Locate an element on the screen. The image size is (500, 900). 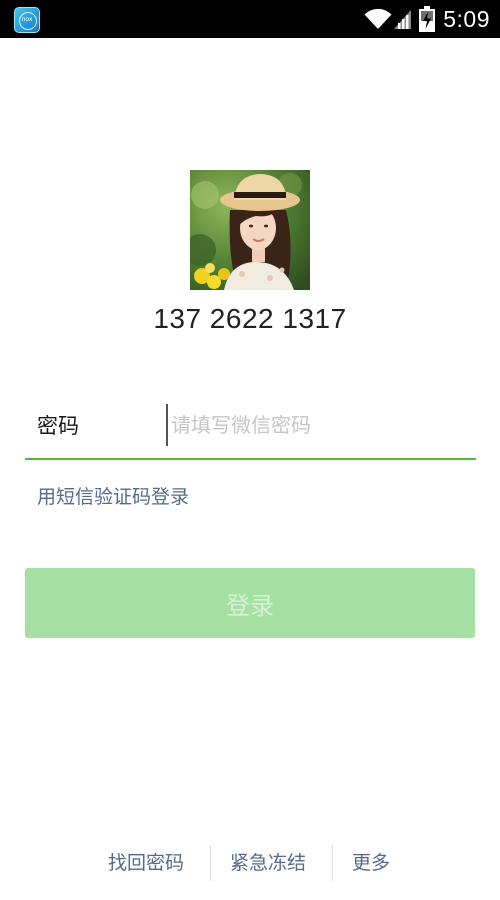
sms-login-link: 用短信验证码登录 is located at coordinates (113, 495).